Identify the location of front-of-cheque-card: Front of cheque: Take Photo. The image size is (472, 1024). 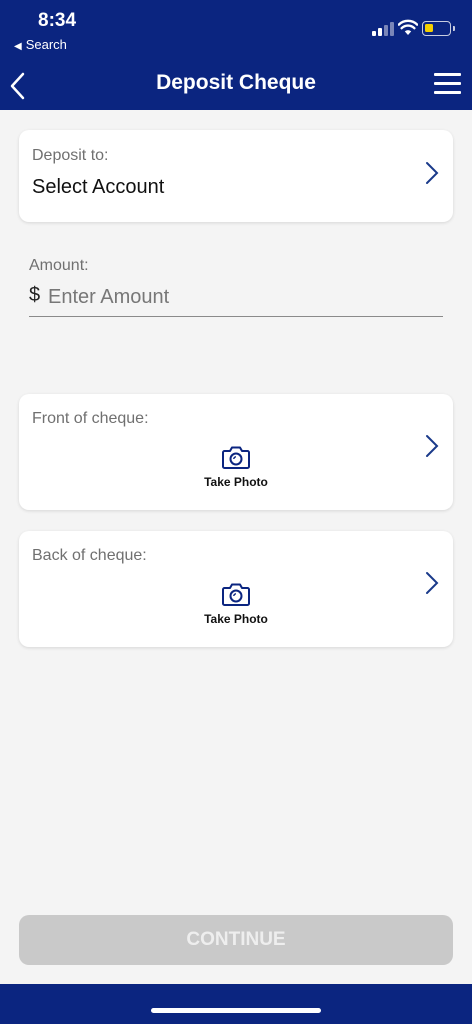
(236, 452).